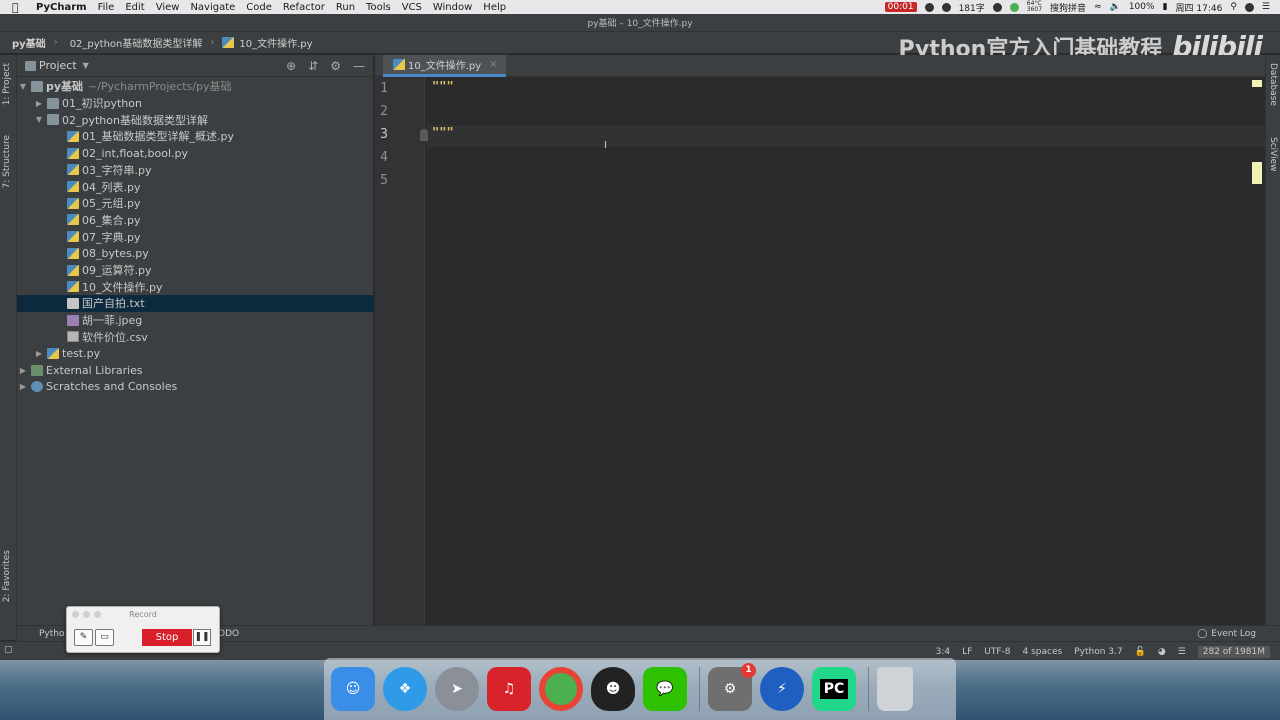 Image resolution: width=1280 pixels, height=720 pixels. What do you see at coordinates (103, 236) in the screenshot?
I see `tree-item-file: 07_字典.py` at bounding box center [103, 236].